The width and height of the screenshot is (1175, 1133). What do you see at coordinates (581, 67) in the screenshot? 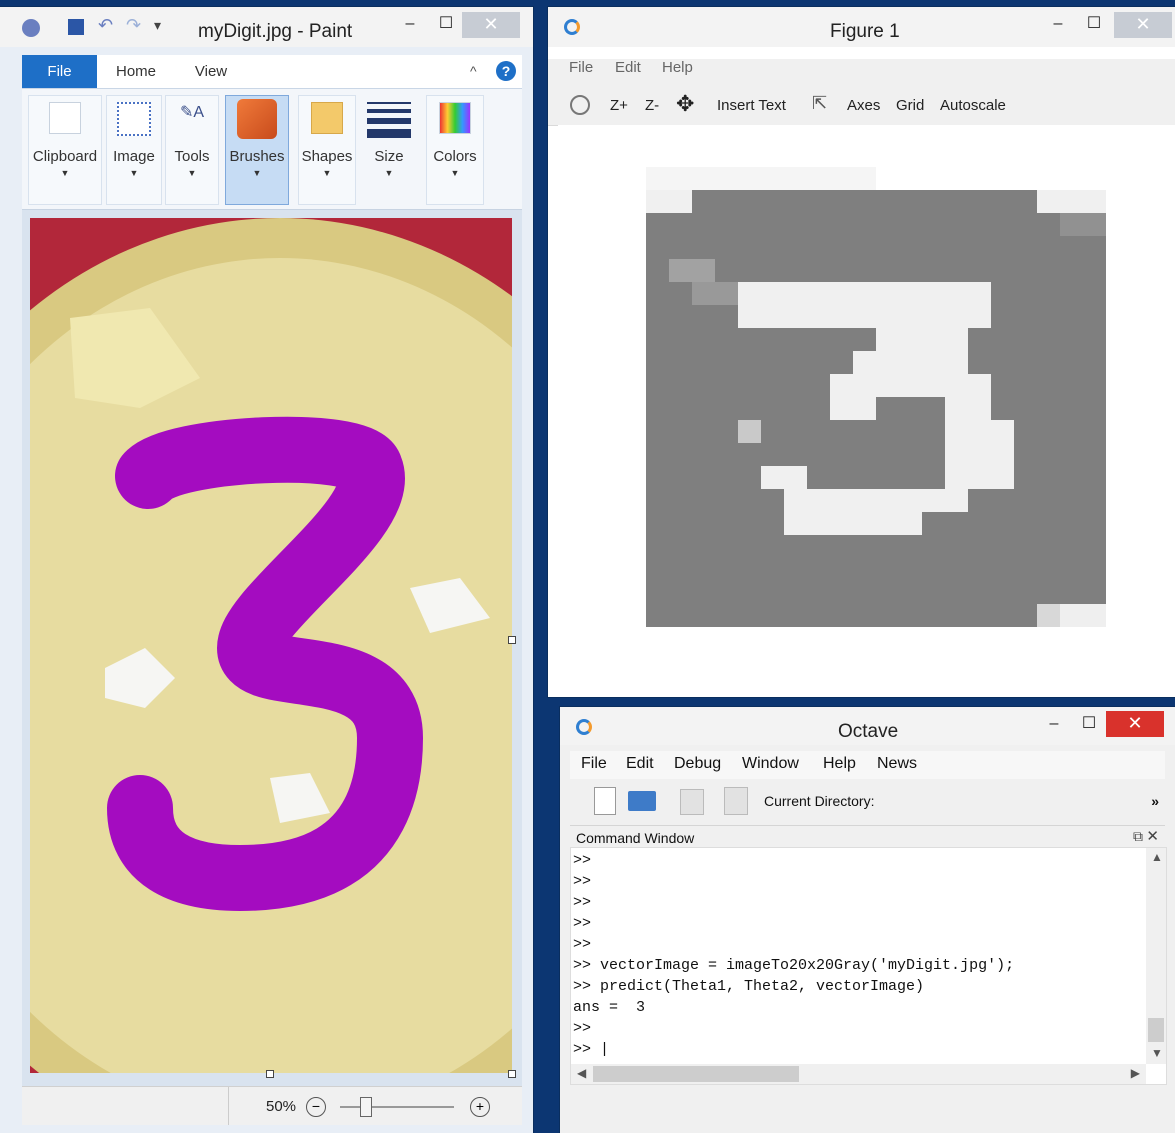
I see `figure-menu-file: File` at bounding box center [581, 67].